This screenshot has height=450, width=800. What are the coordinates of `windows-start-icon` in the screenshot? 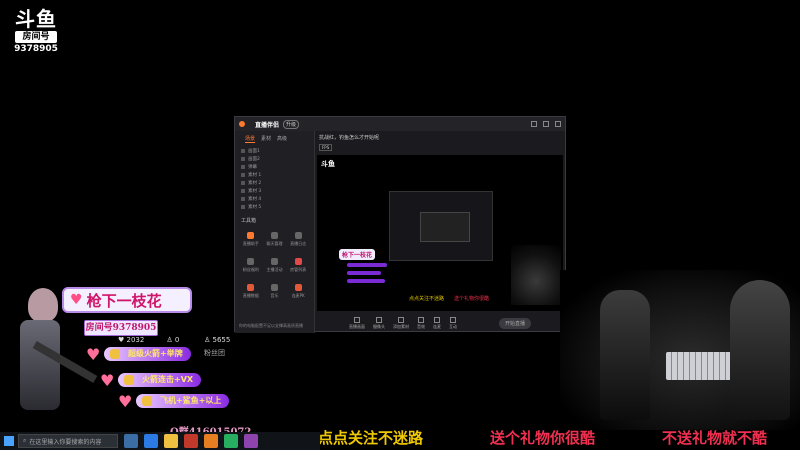 It's located at (9, 441).